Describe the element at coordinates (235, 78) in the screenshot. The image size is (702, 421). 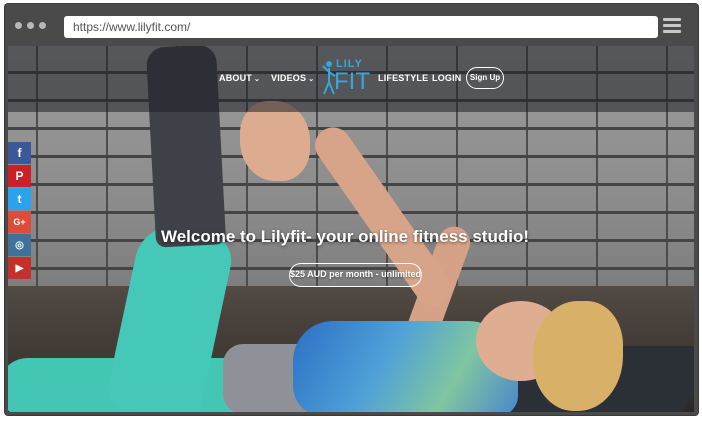
I see `nav-about-label: ABOUT` at that location.